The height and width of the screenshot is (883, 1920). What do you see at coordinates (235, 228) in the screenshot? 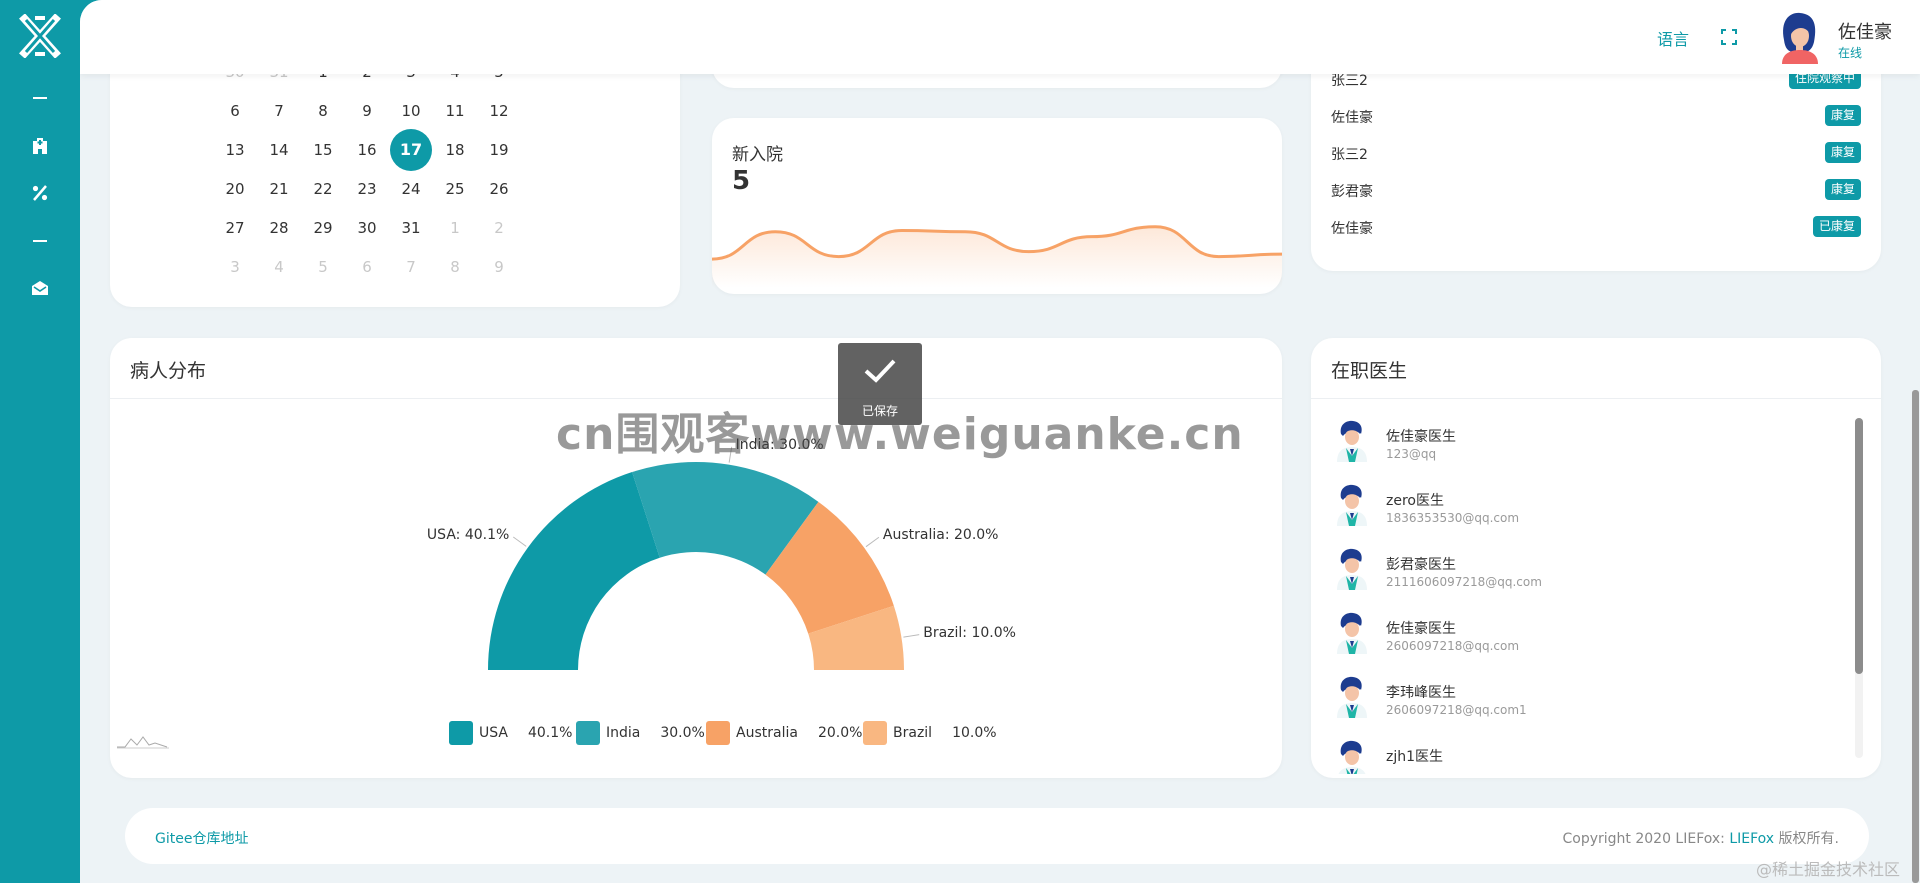
I see `calendar-day: 27` at bounding box center [235, 228].